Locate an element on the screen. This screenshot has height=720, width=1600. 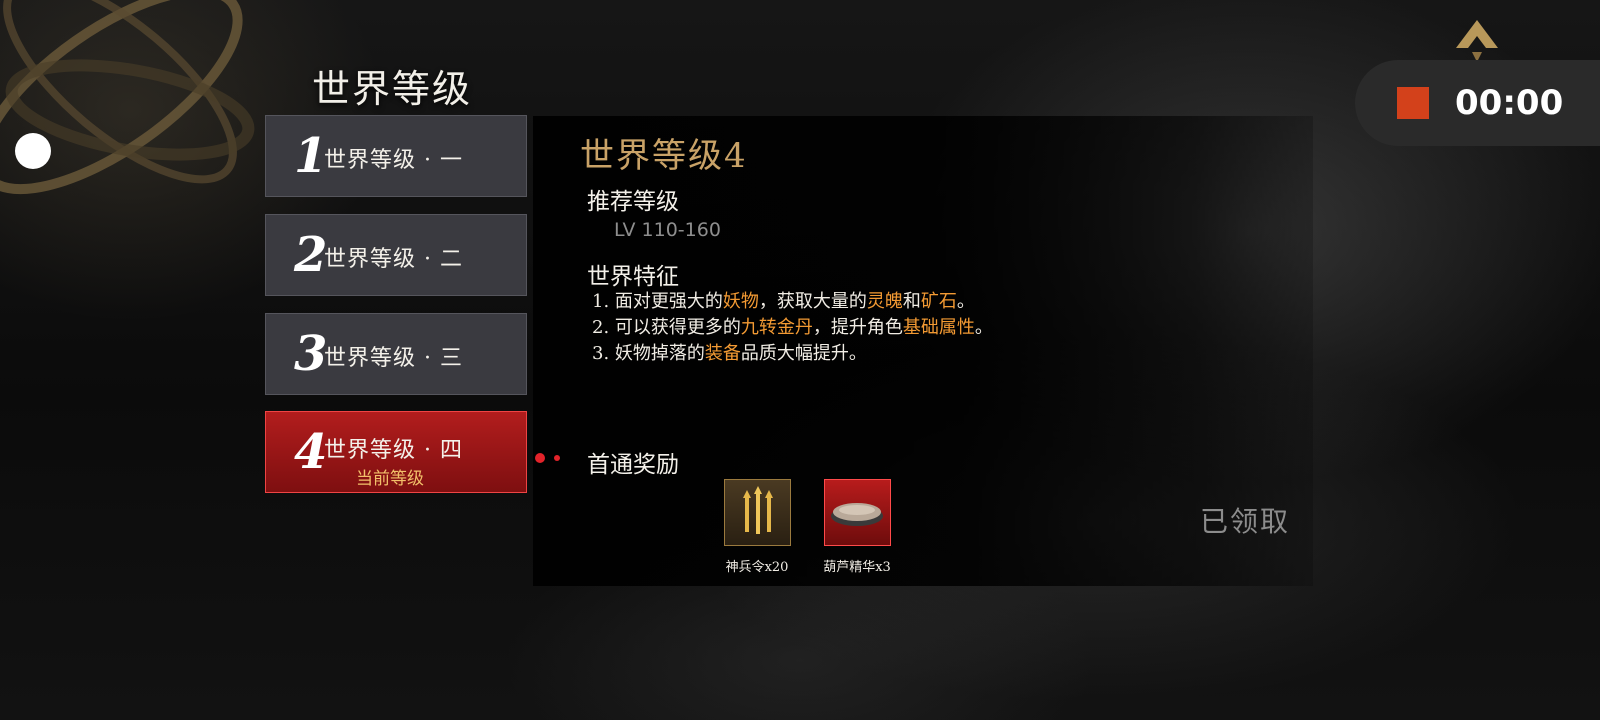
tab-label: 世界等级 · 二 is located at coordinates (393, 259).